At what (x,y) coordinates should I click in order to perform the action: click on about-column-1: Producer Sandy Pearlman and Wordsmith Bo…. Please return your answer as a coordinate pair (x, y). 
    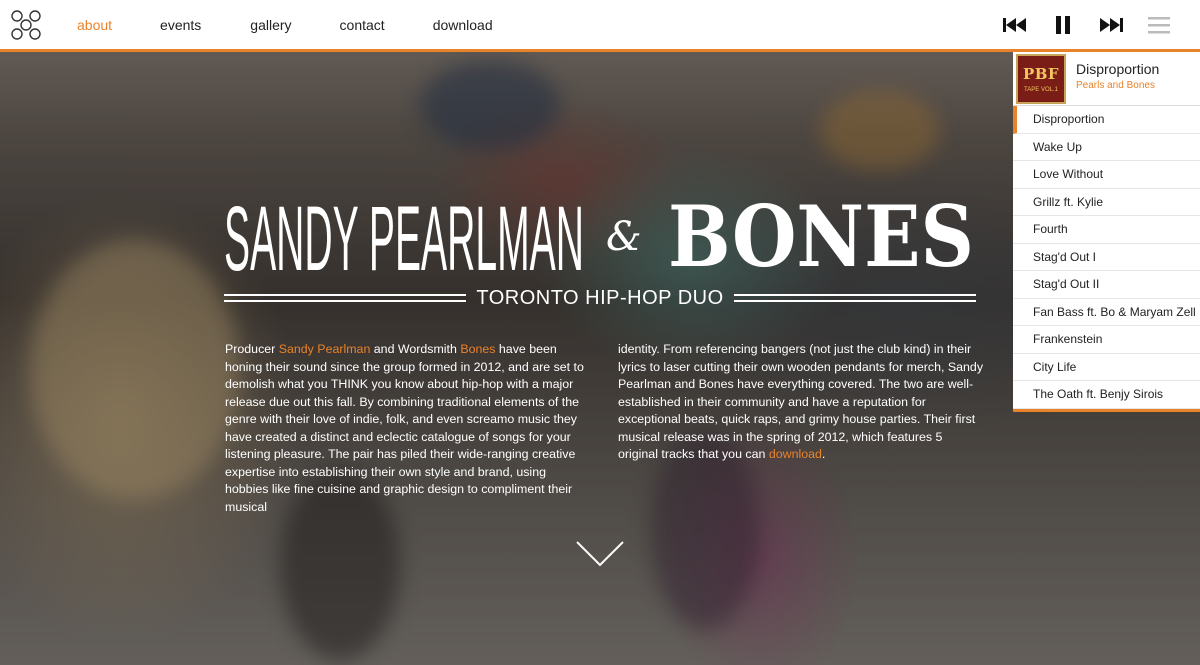
    Looking at the image, I should click on (408, 428).